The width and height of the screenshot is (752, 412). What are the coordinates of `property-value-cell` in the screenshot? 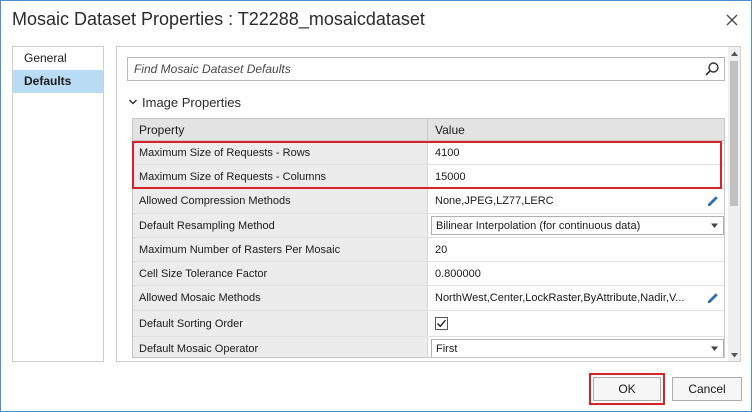 It's located at (576, 323).